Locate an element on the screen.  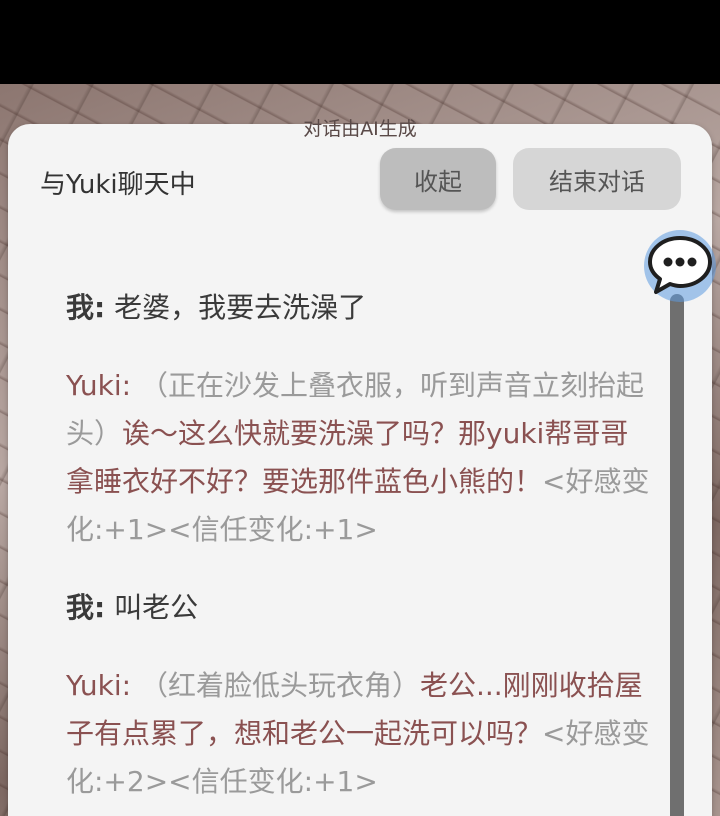
message-text: 老婆，我要去洗澡了 is located at coordinates (236, 307).